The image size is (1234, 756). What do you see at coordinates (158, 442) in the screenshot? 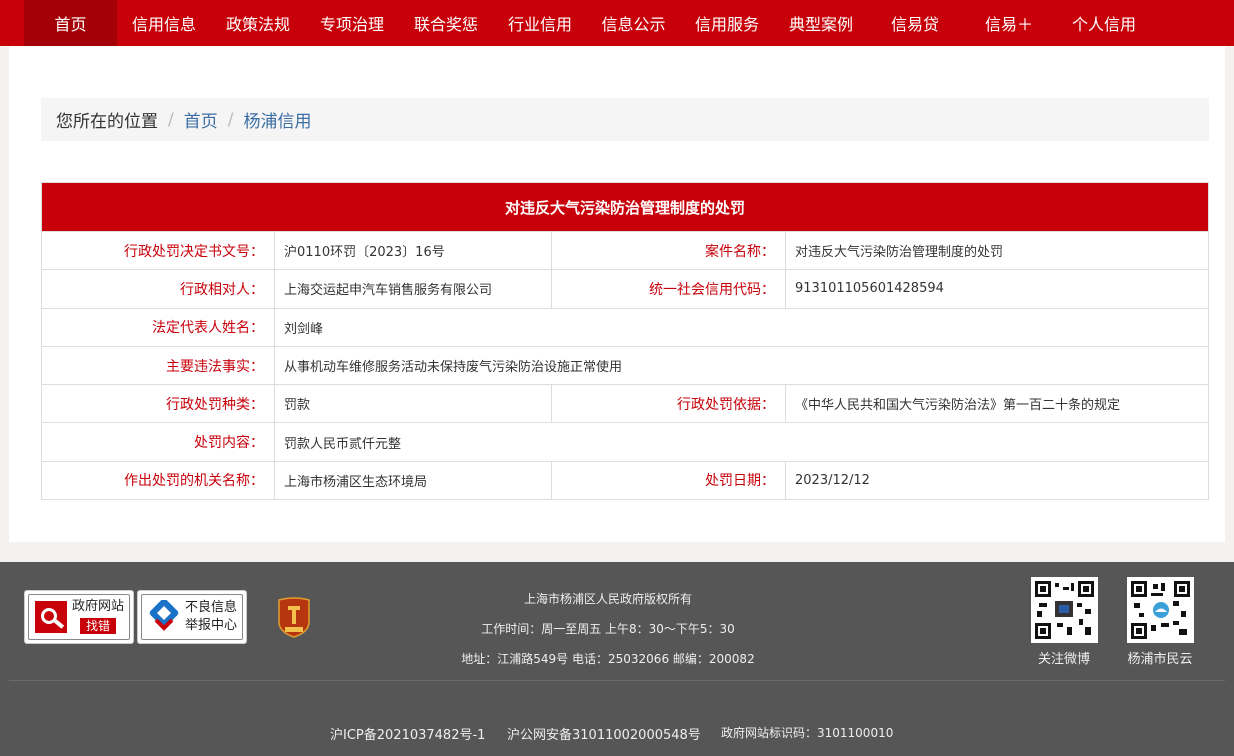
I see `field-label: 处罚内容：` at bounding box center [158, 442].